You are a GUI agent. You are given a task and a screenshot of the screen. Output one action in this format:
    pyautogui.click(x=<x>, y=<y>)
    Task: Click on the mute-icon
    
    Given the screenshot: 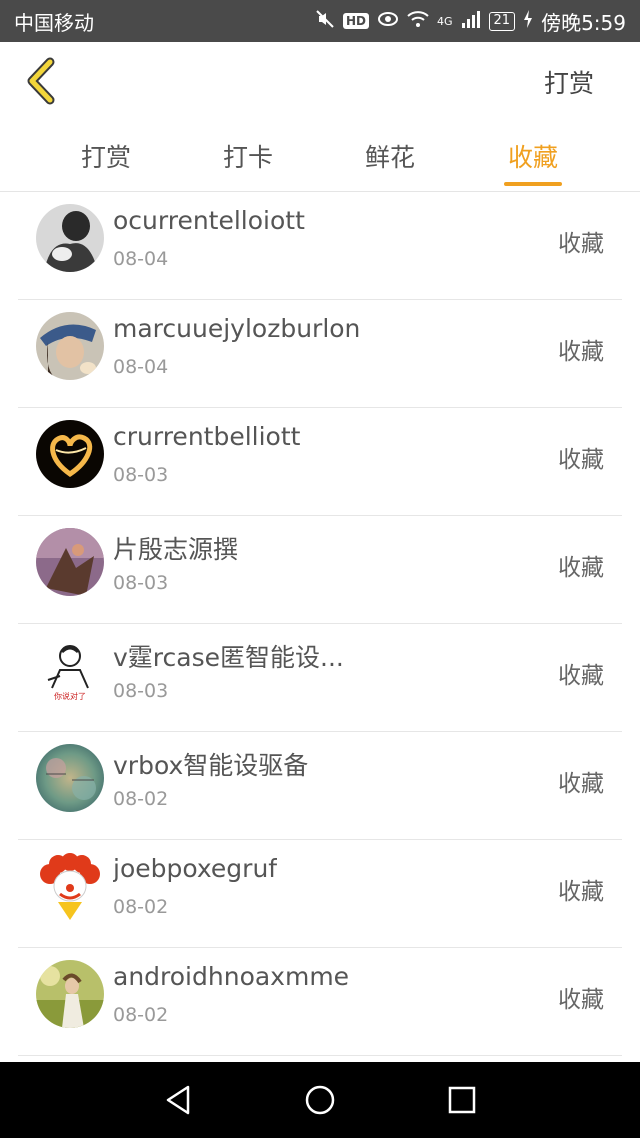 What is the action you would take?
    pyautogui.click(x=325, y=21)
    